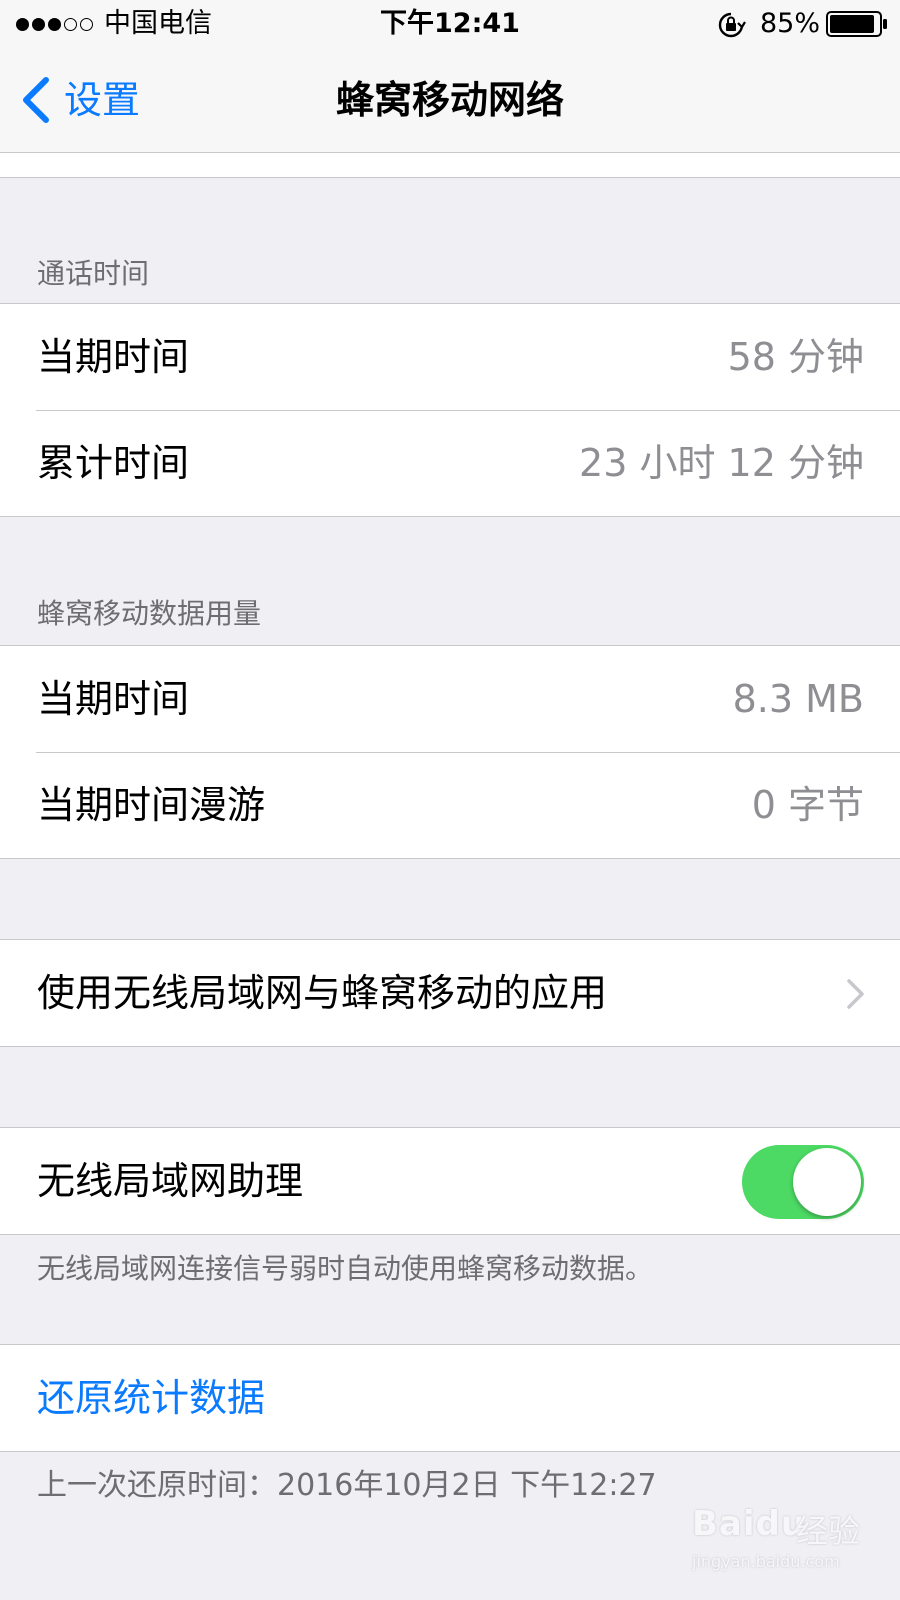 Image resolution: width=900 pixels, height=1600 pixels. I want to click on reset-statistics-label: 还原统计数据, so click(151, 1398).